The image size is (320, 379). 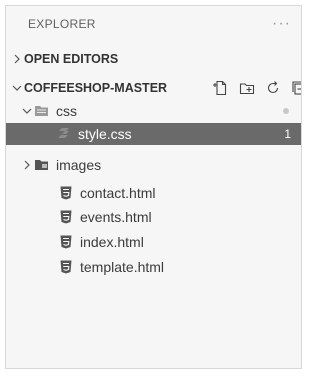 I want to click on css-file-icon, so click(x=64, y=134).